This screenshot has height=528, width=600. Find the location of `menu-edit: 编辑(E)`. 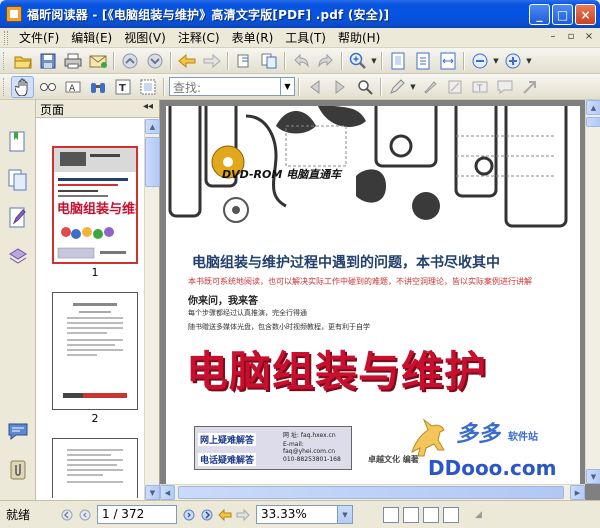

menu-edit: 编辑(E) is located at coordinates (91, 37).